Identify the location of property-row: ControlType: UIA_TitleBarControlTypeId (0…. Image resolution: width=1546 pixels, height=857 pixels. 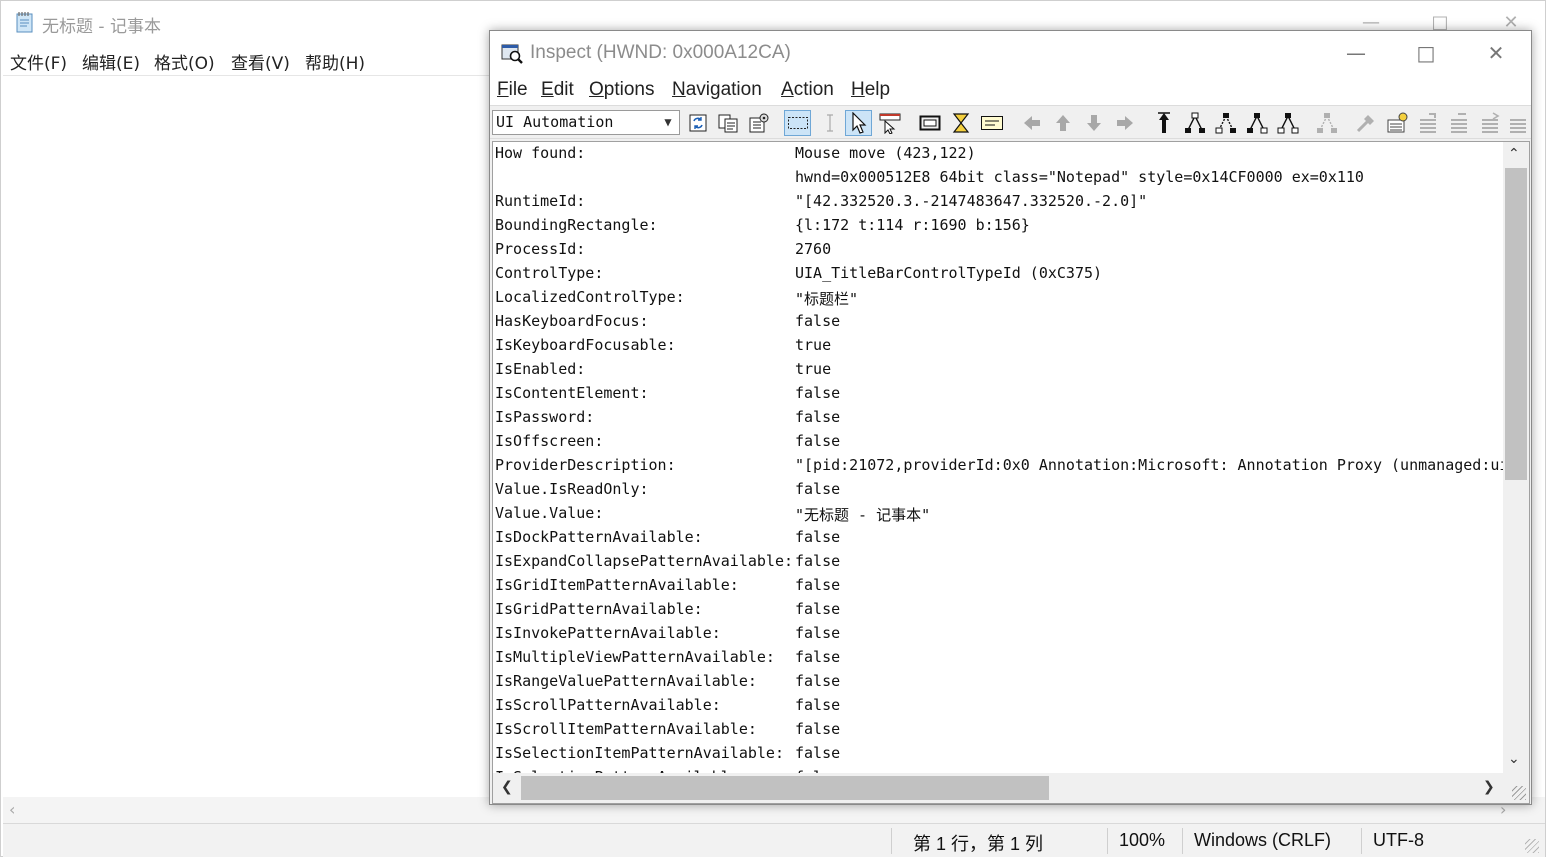
(999, 274).